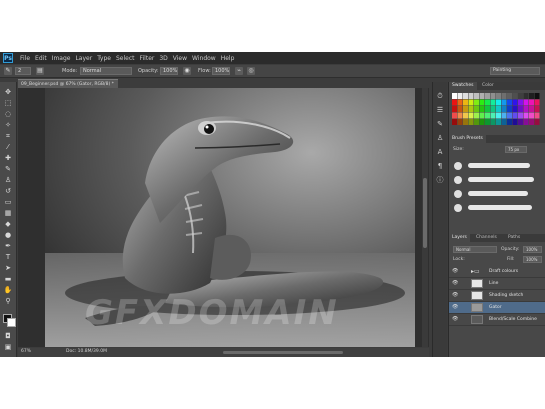  What do you see at coordinates (86, 351) in the screenshot?
I see `document-size: Doc: 10.8M/39.0M` at bounding box center [86, 351].